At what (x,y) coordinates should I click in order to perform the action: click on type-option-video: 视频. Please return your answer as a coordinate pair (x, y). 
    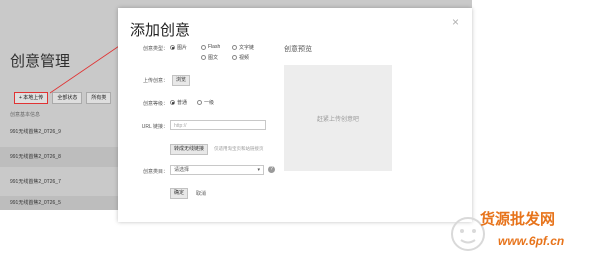
    Looking at the image, I should click on (240, 57).